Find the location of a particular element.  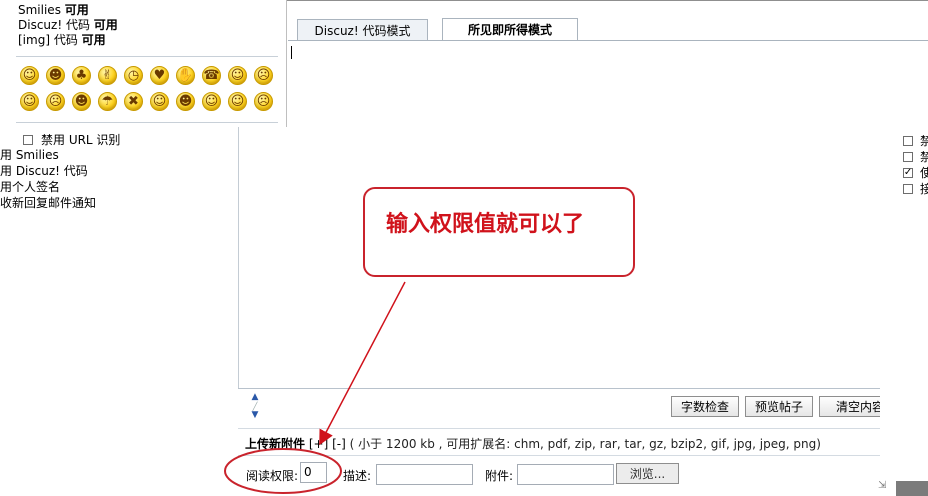

annotation-arrow is located at coordinates (362, 363).